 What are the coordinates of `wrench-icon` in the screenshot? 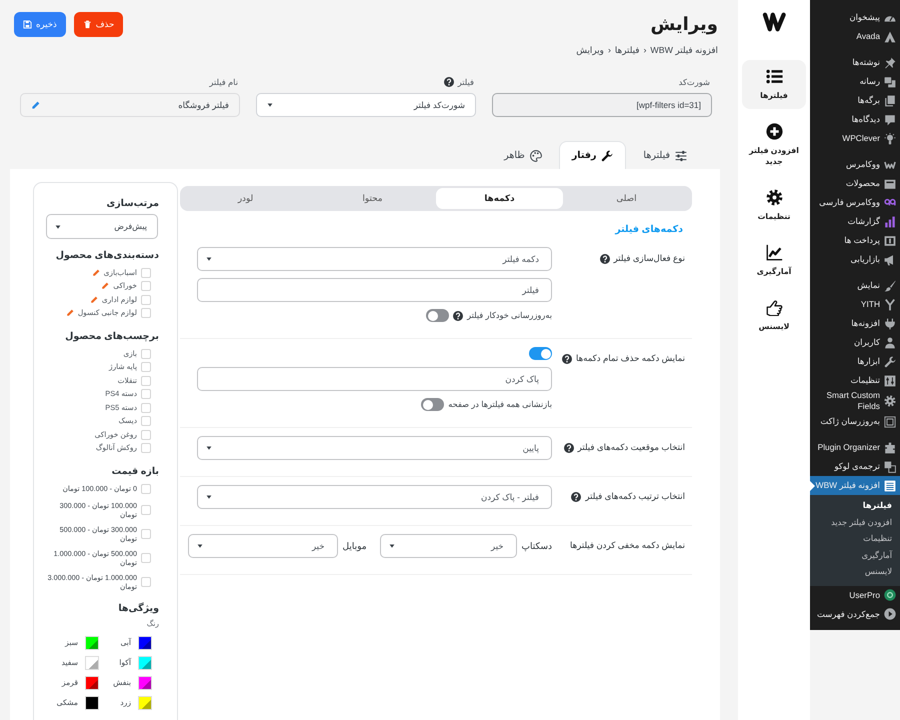 It's located at (890, 362).